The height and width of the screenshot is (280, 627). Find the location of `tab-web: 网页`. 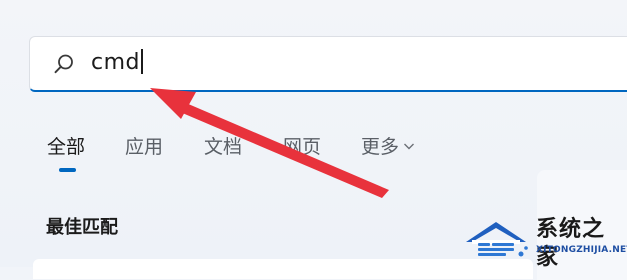

tab-web: 网页 is located at coordinates (302, 147).